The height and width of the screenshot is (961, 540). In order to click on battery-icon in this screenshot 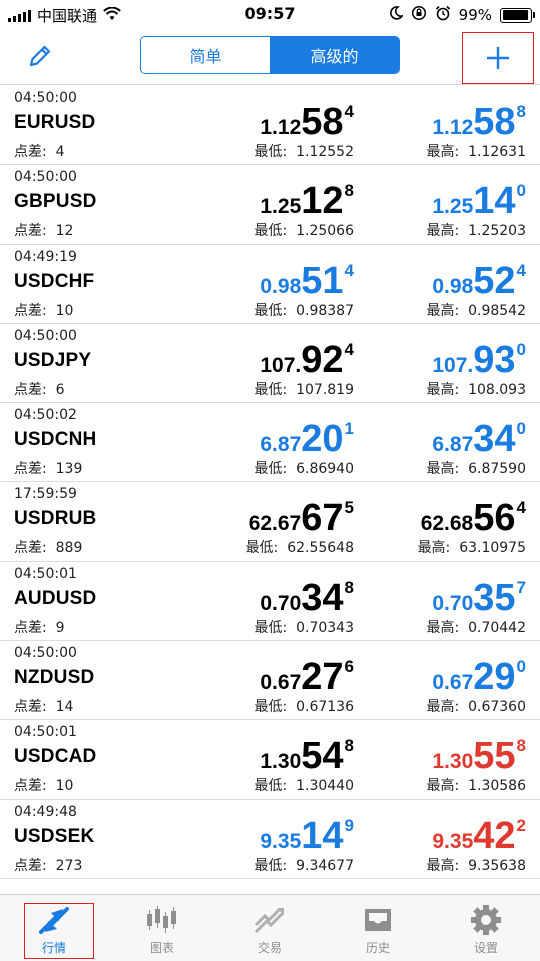, I will do `click(517, 15)`.